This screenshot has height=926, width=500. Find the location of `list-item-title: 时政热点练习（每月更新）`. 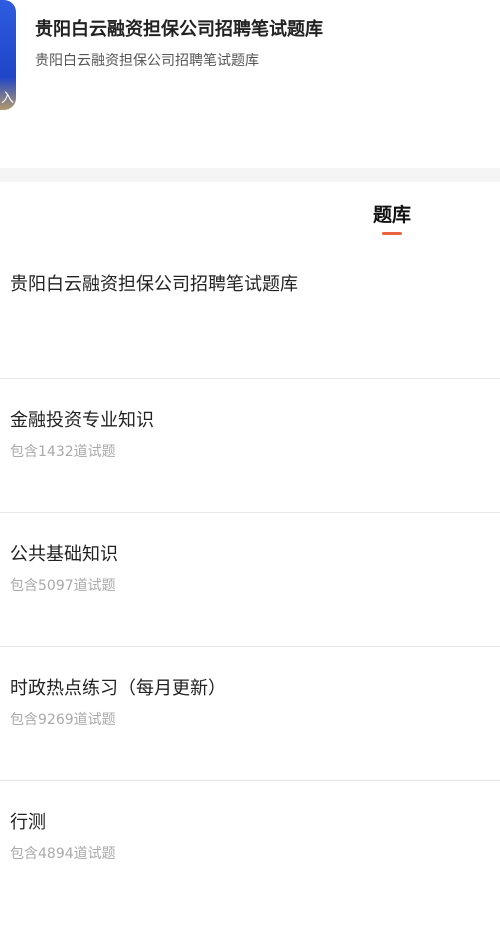

list-item-title: 时政热点练习（每月更新） is located at coordinates (118, 688).